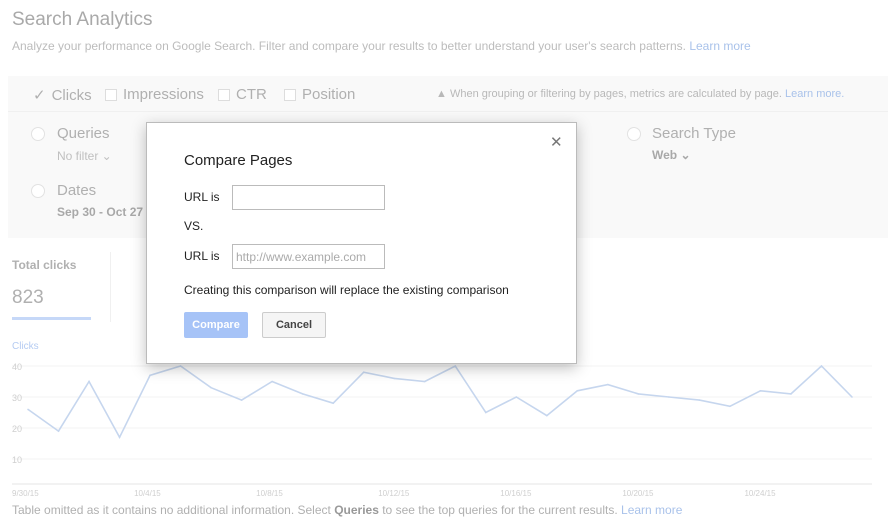  I want to click on vs-label: VS., so click(194, 226).